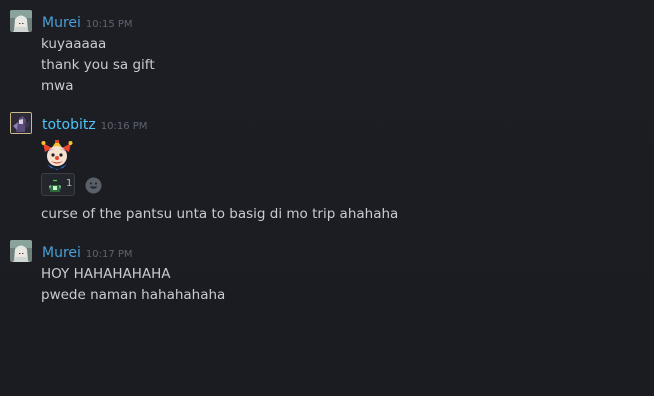 The image size is (654, 396). I want to click on jester-emoticon-icon, so click(57, 154).